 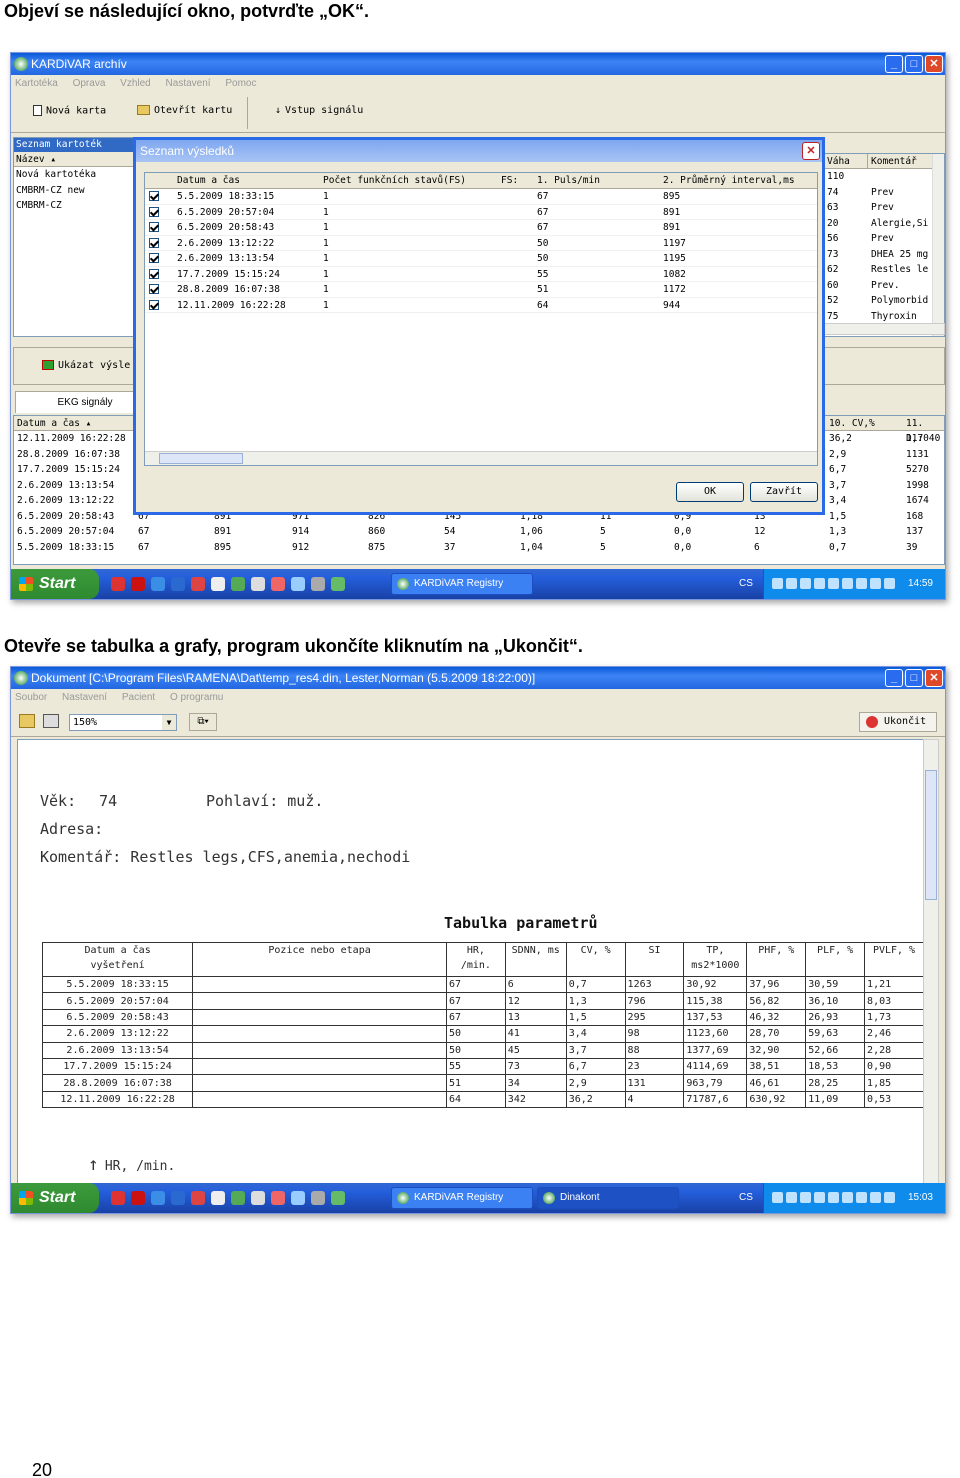 What do you see at coordinates (169, 722) in the screenshot?
I see `chevron-down-icon: ▼` at bounding box center [169, 722].